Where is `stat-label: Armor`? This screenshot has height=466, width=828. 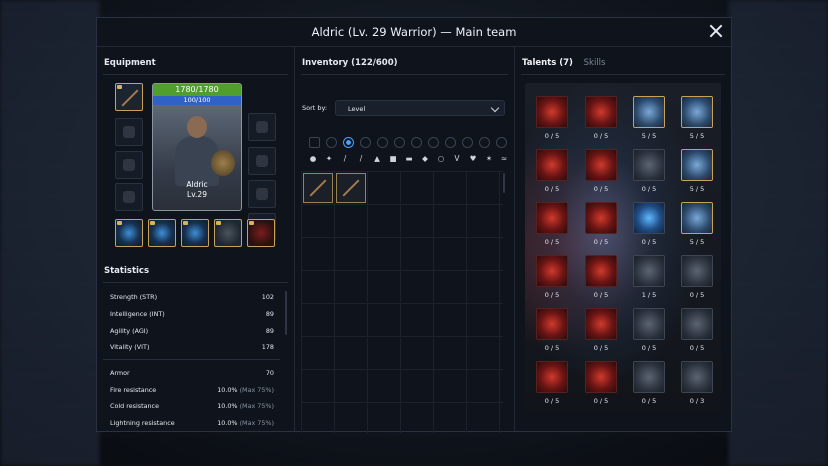 stat-label: Armor is located at coordinates (120, 373).